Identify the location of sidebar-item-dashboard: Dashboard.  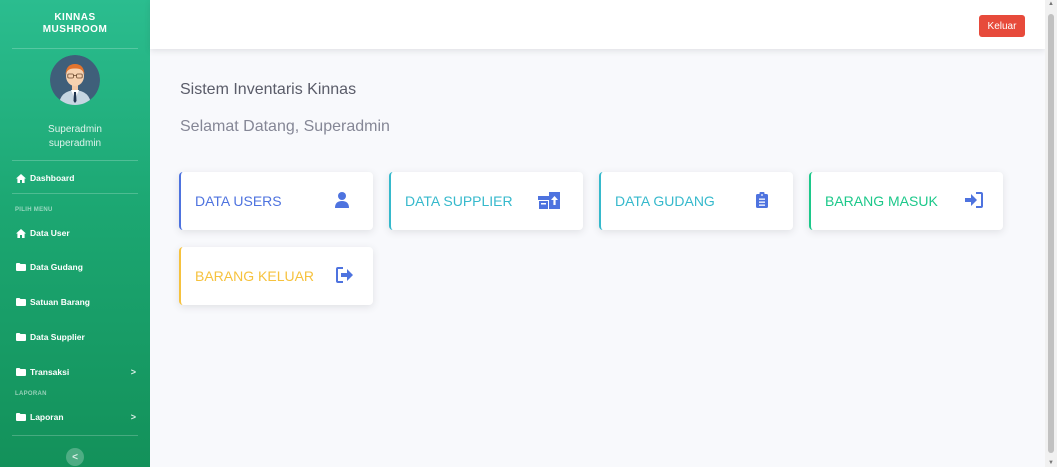
(75, 178).